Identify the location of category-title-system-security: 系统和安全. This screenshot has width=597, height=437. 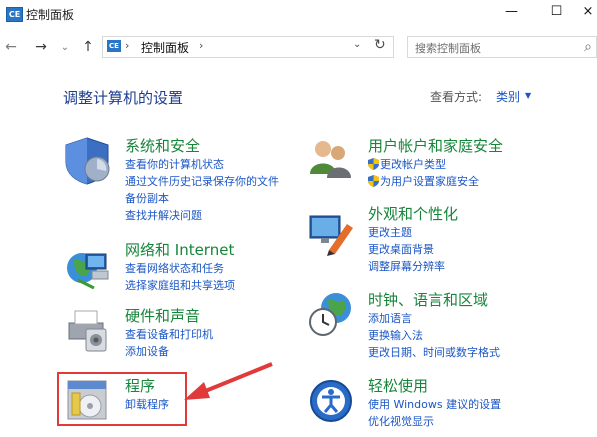
(202, 145).